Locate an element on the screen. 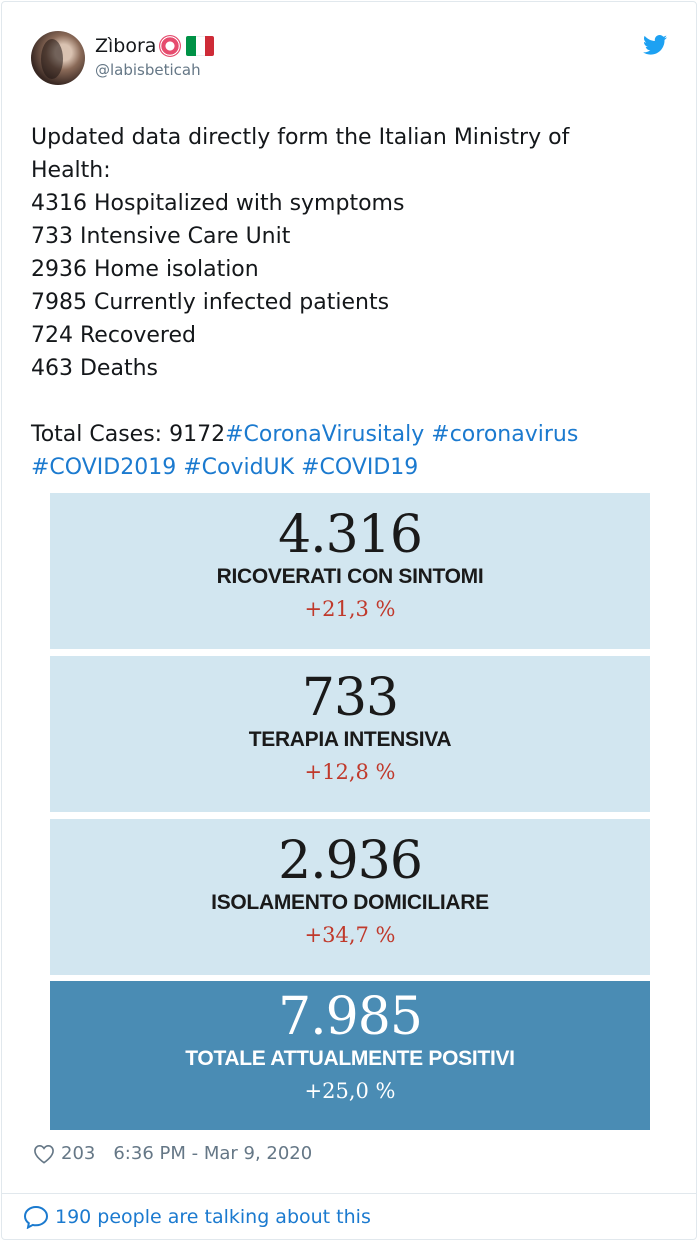  tweet-header: Zìbora @labisbeticah is located at coordinates (351, 59).